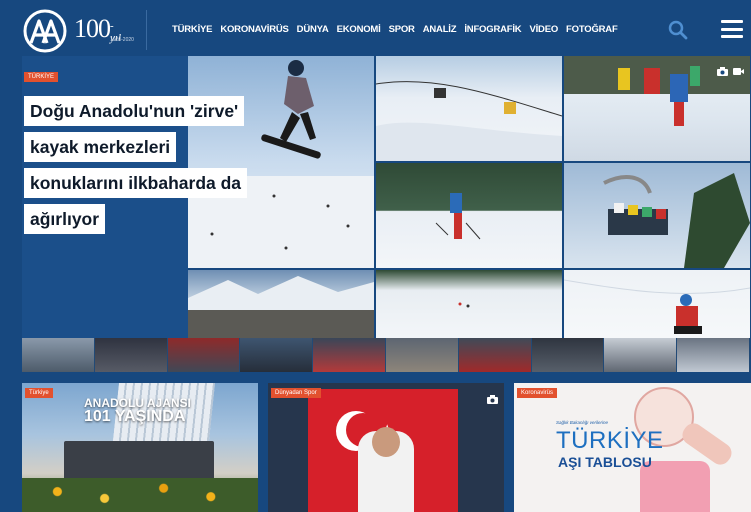 This screenshot has height=512, width=751. I want to click on headline-line: konuklarını ilkbaharda da, so click(136, 183).